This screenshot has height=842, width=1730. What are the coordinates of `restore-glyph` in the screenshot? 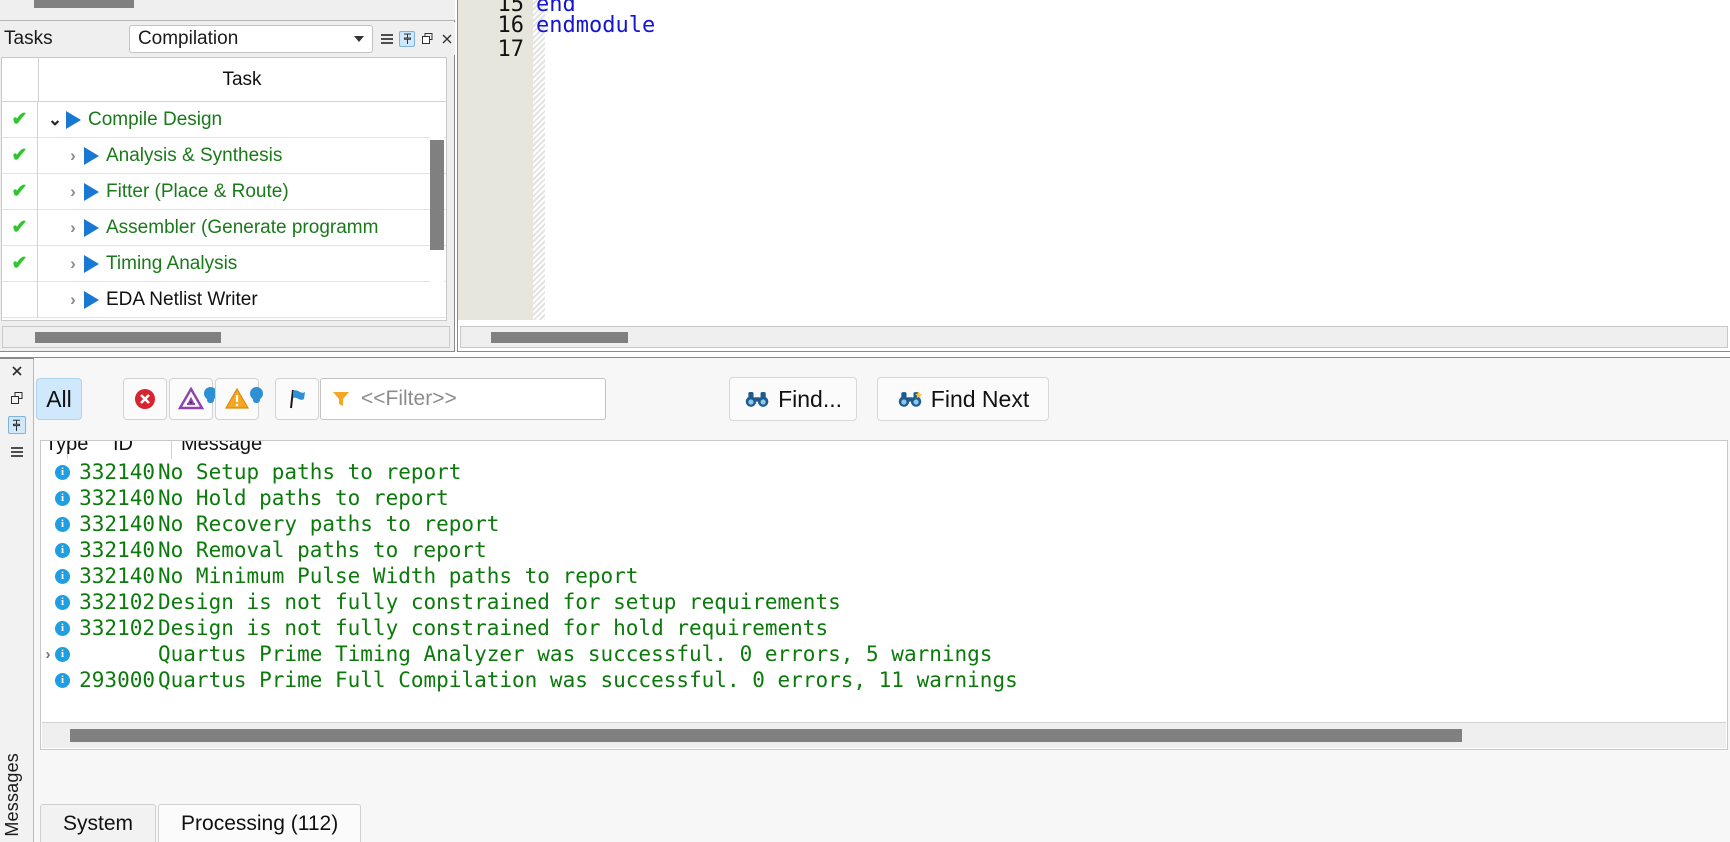 It's located at (16, 398).